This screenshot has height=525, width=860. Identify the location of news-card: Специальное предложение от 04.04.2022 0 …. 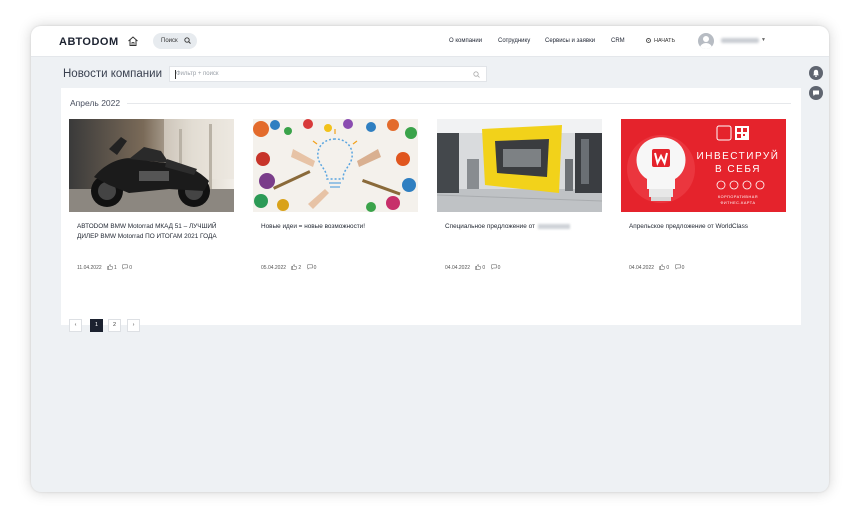
(519, 195).